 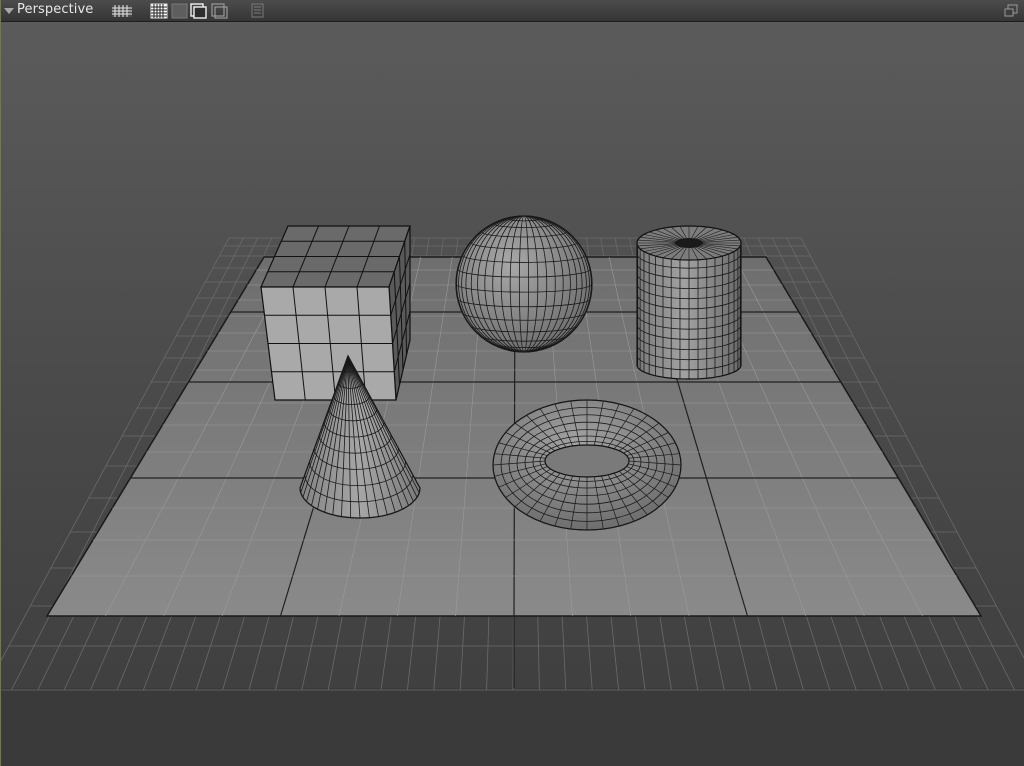 I want to click on xray-box-icon, so click(x=220, y=11).